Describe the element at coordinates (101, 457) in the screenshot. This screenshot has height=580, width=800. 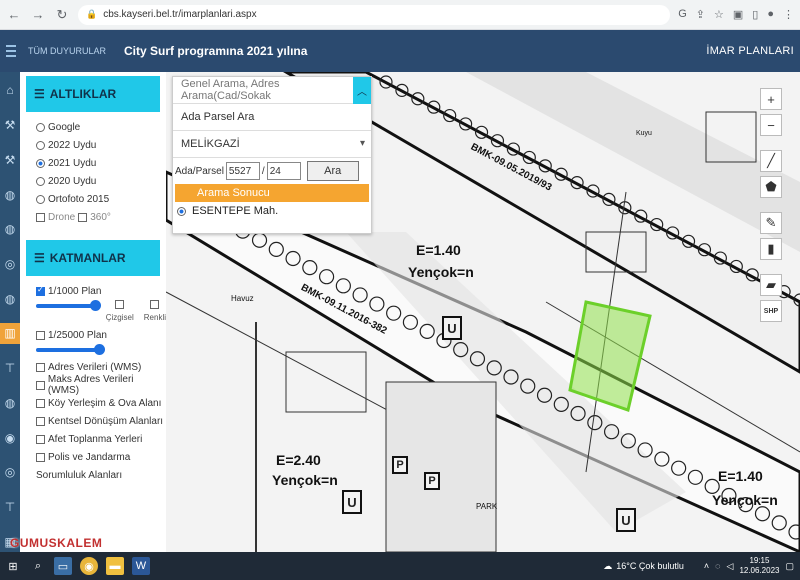
I see `layer-item: Polis ve Jandarma` at that location.